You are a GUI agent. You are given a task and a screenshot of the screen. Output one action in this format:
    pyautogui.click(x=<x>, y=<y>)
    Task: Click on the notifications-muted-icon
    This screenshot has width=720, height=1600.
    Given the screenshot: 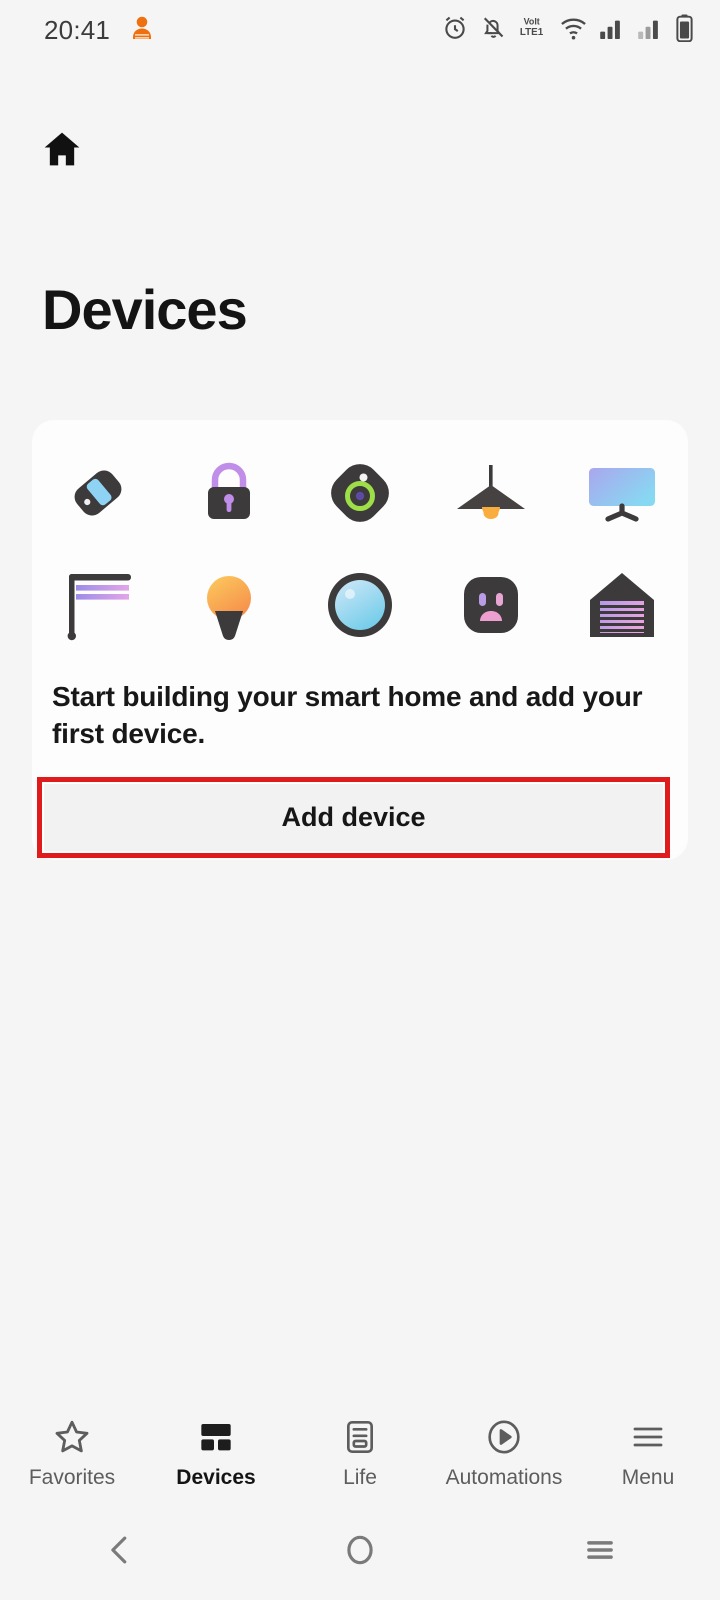 What is the action you would take?
    pyautogui.click(x=493, y=30)
    